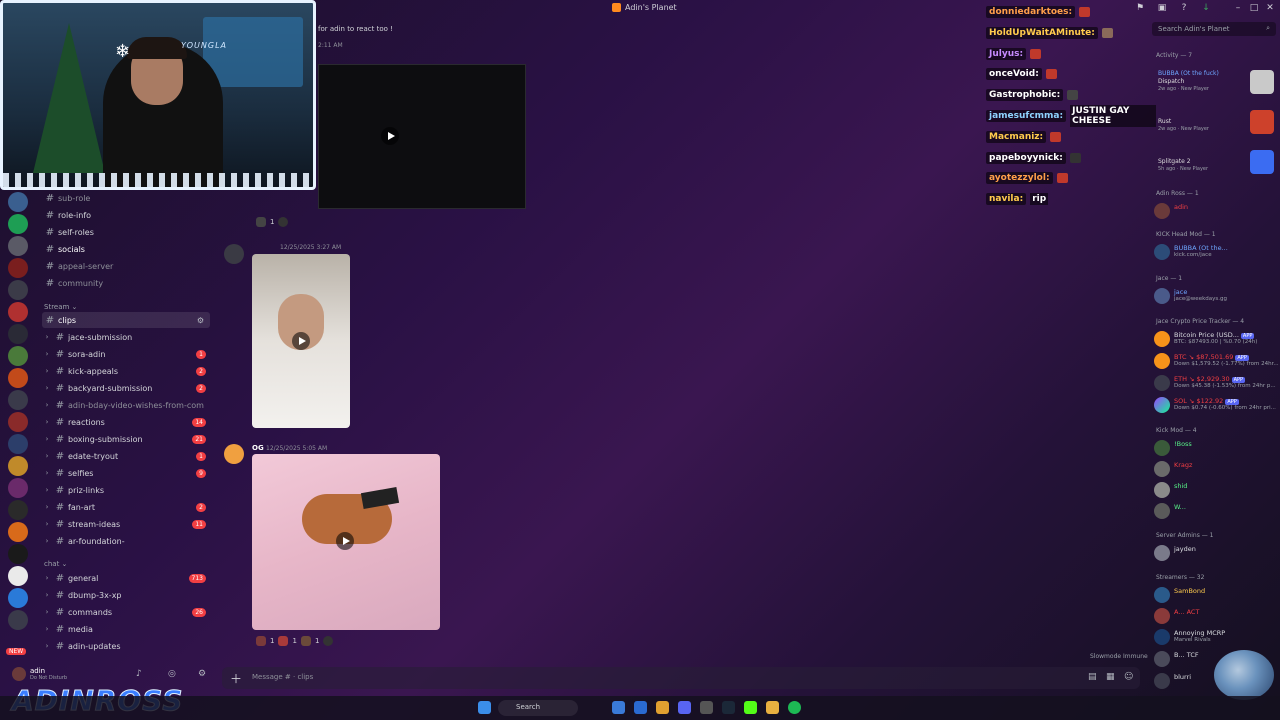  Describe the element at coordinates (1216, 296) in the screenshot. I see `member-item: jace jace@weekdays.gg` at that location.